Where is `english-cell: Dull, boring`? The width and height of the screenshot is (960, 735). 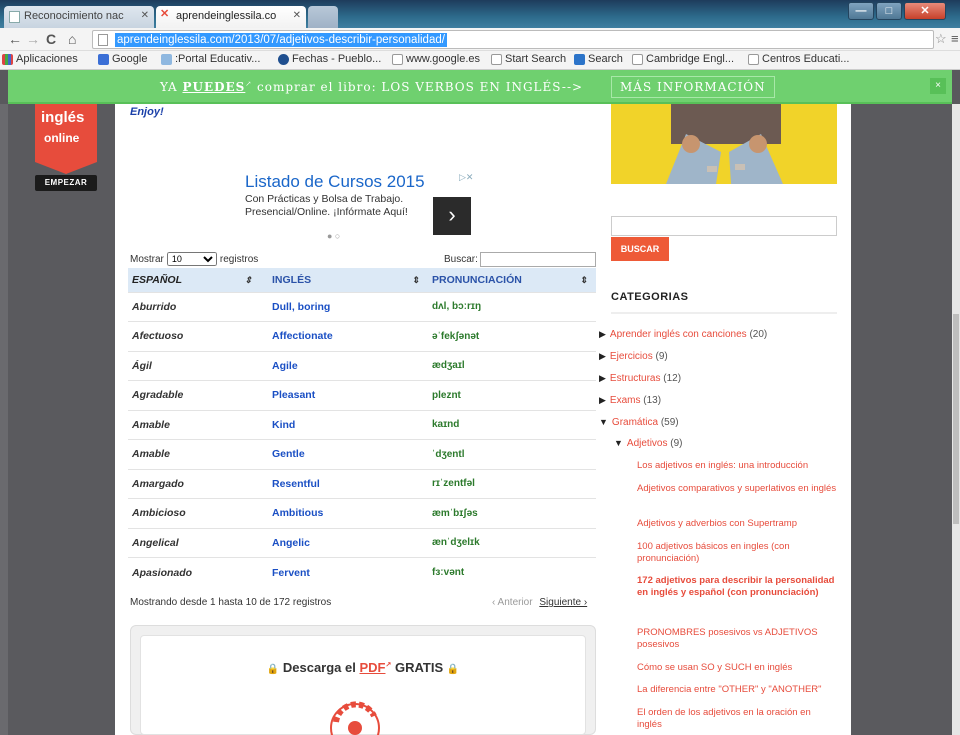
english-cell: Dull, boring is located at coordinates (344, 306).